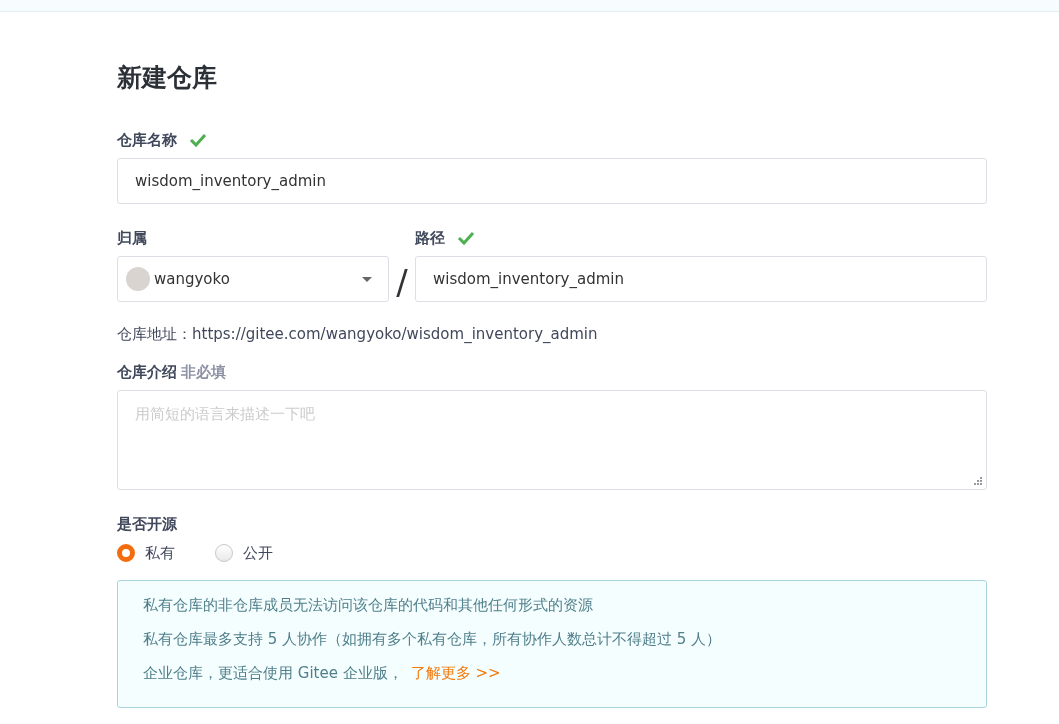 The height and width of the screenshot is (724, 1059). What do you see at coordinates (192, 279) in the screenshot?
I see `owner-name: wangyoko` at bounding box center [192, 279].